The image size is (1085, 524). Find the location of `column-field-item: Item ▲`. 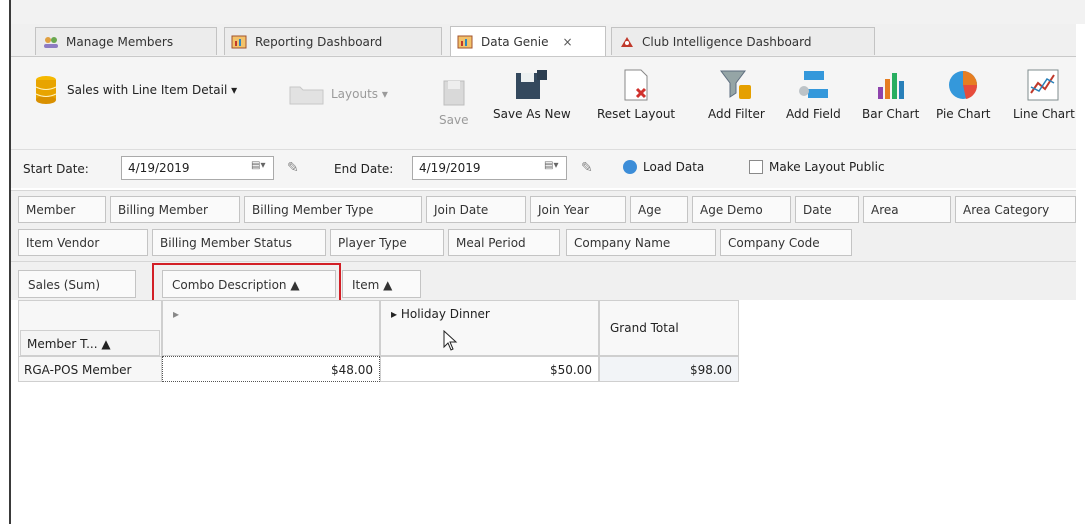

column-field-item: Item ▲ is located at coordinates (381, 284).